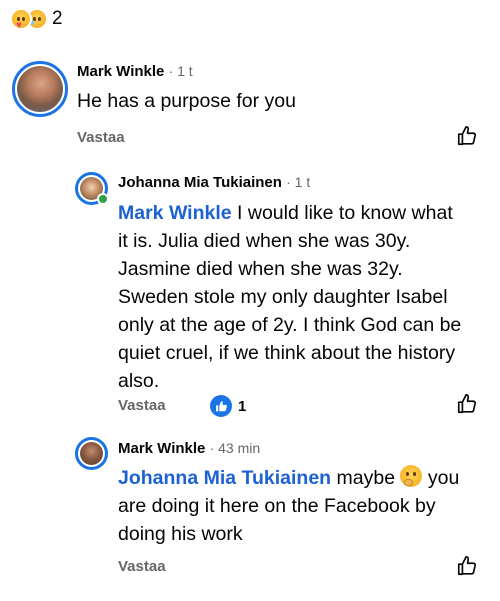 This screenshot has width=500, height=601. I want to click on post-reaction-summary: ♥ 2, so click(36, 19).